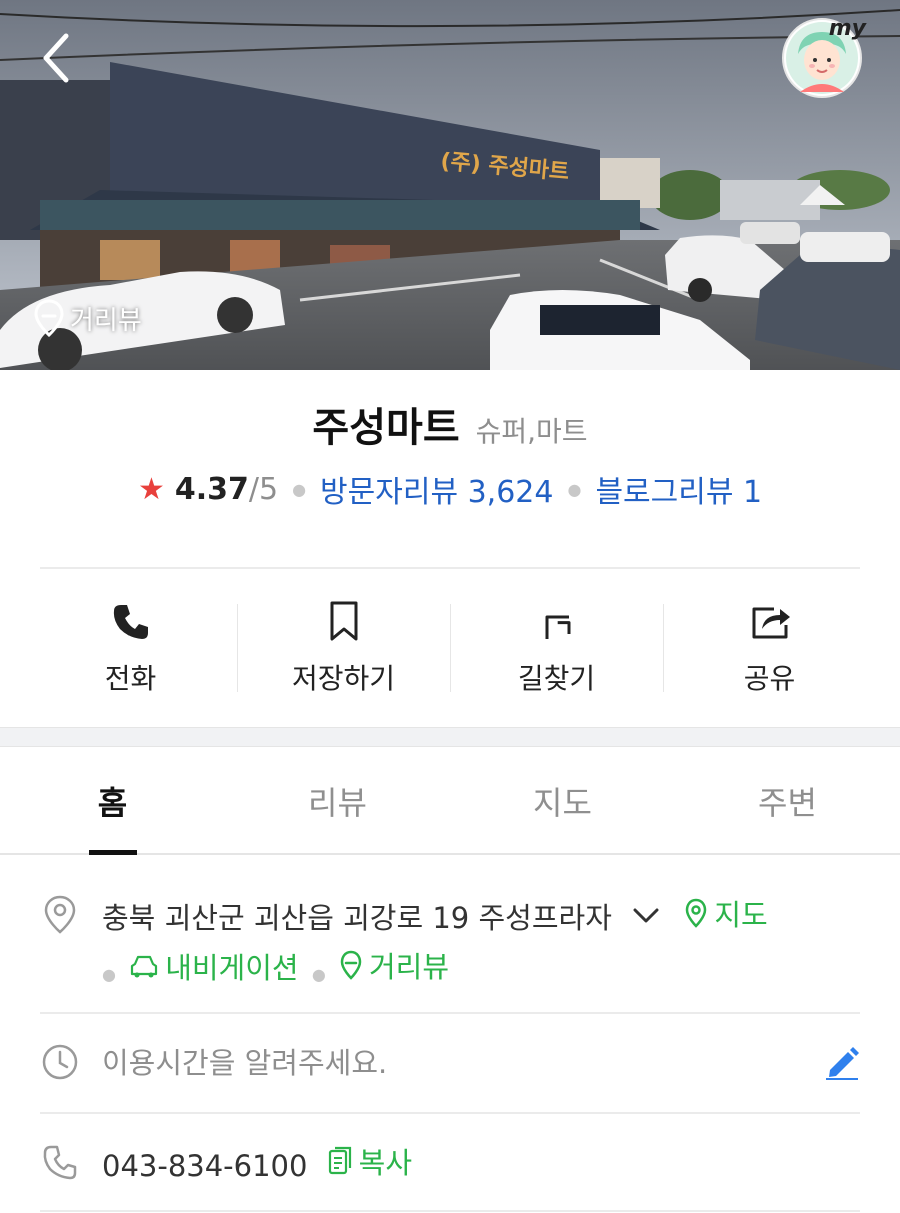  Describe the element at coordinates (56, 58) in the screenshot. I see `chevron-left-icon` at that location.